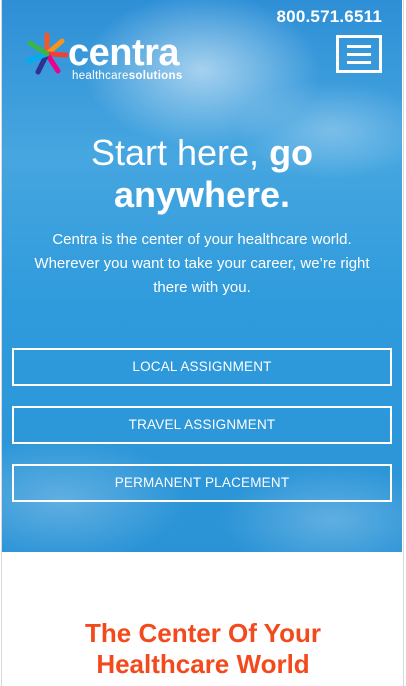 The width and height of the screenshot is (406, 686). I want to click on page-edge-right, so click(403, 343).